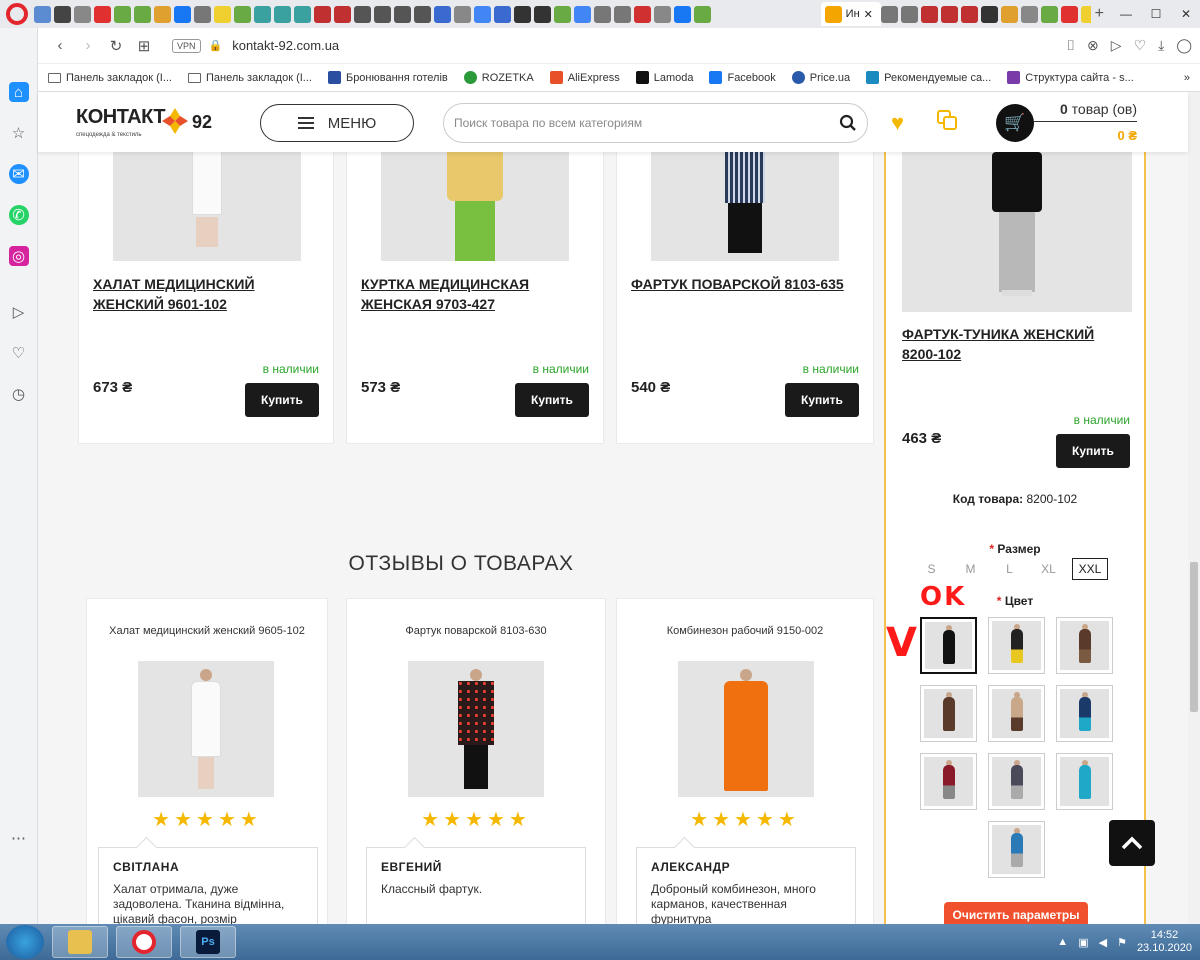  Describe the element at coordinates (19, 133) in the screenshot. I see `speed-dial-icon: ☆` at that location.